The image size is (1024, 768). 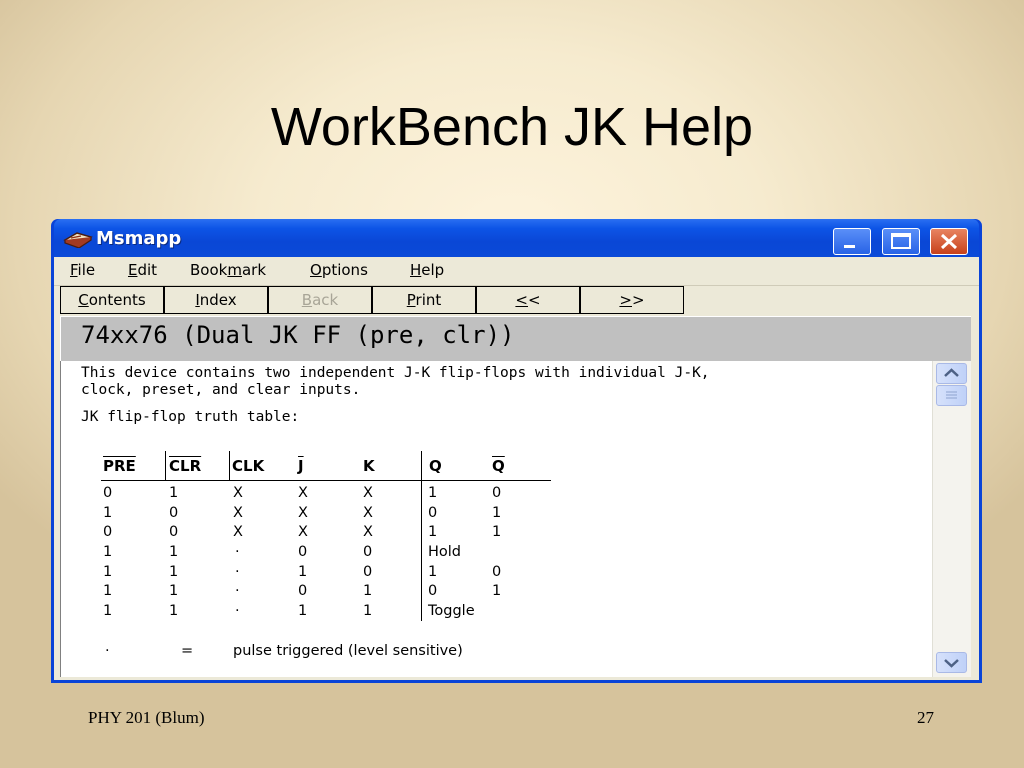 I want to click on window-titlebar: Msmapp, so click(x=516, y=238).